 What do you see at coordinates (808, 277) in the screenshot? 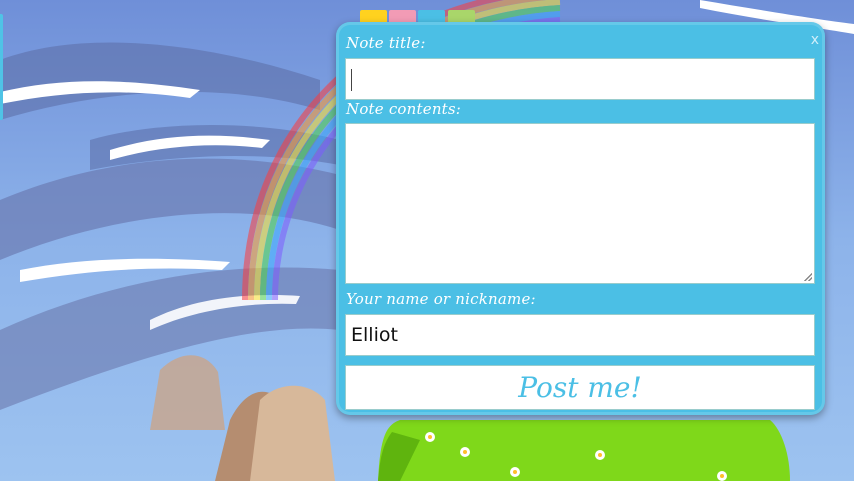
I see `resize-handle-icon` at bounding box center [808, 277].